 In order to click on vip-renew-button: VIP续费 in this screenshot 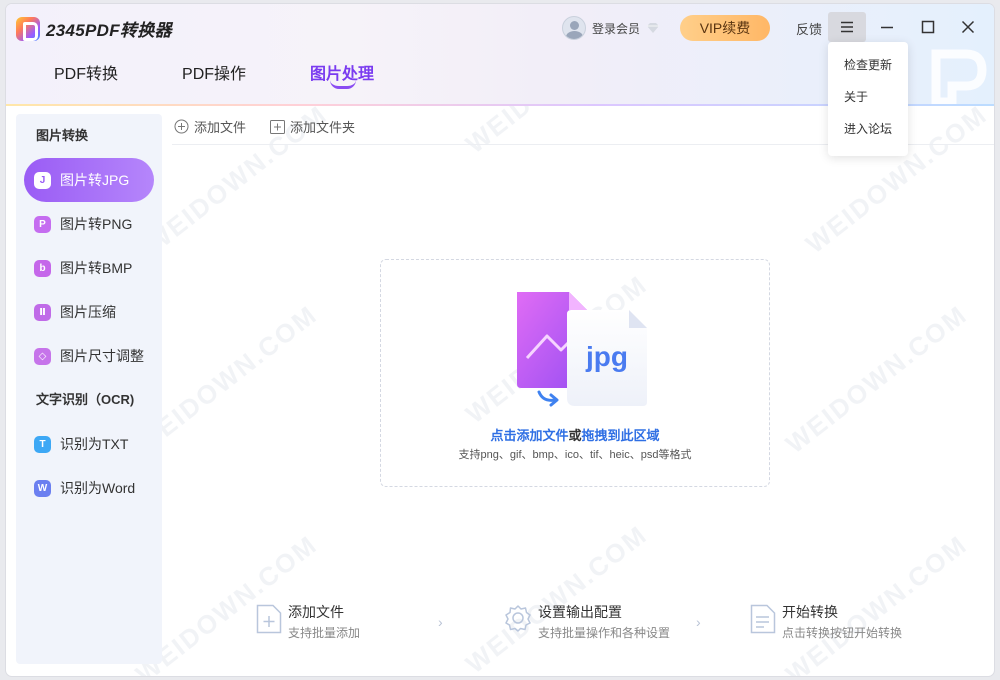, I will do `click(725, 28)`.